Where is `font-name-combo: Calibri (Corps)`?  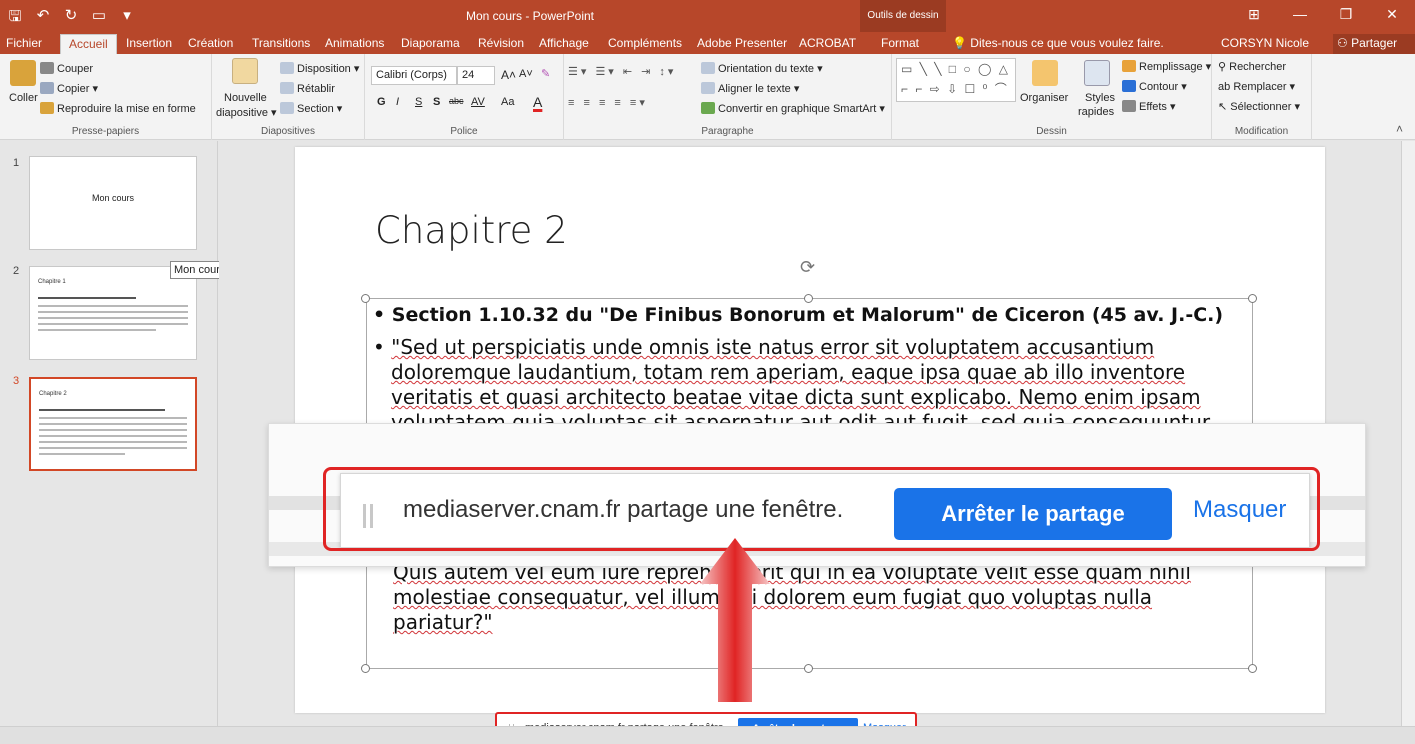 font-name-combo: Calibri (Corps) is located at coordinates (414, 75).